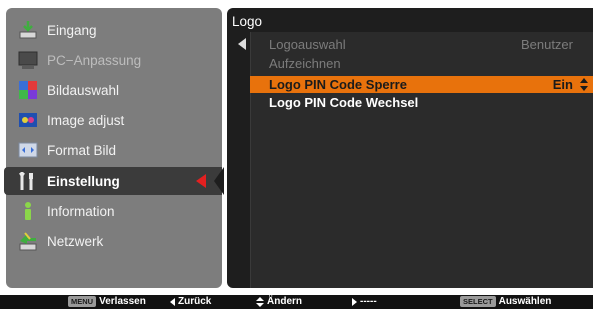 Image resolution: width=593 pixels, height=309 pixels. What do you see at coordinates (28, 30) in the screenshot?
I see `input-icon` at bounding box center [28, 30].